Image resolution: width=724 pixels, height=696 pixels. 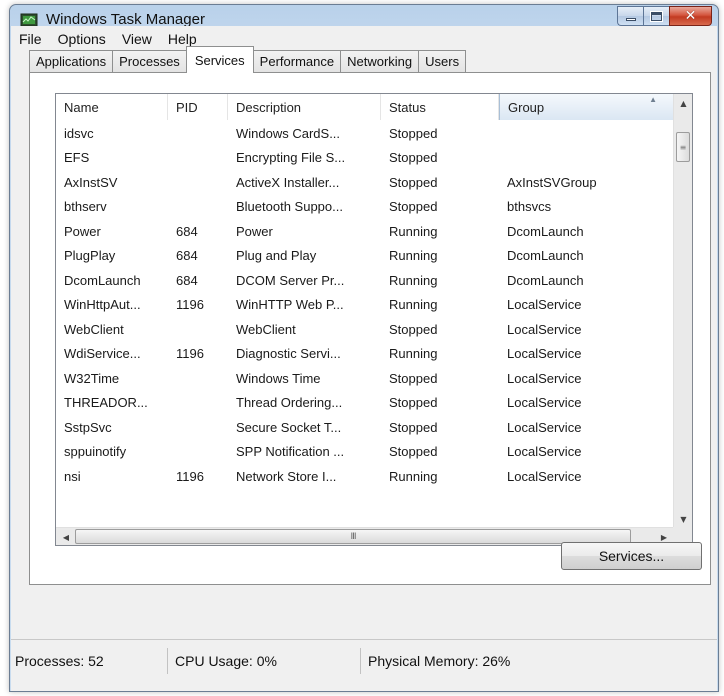 I want to click on close-icon: ✕, so click(x=690, y=16).